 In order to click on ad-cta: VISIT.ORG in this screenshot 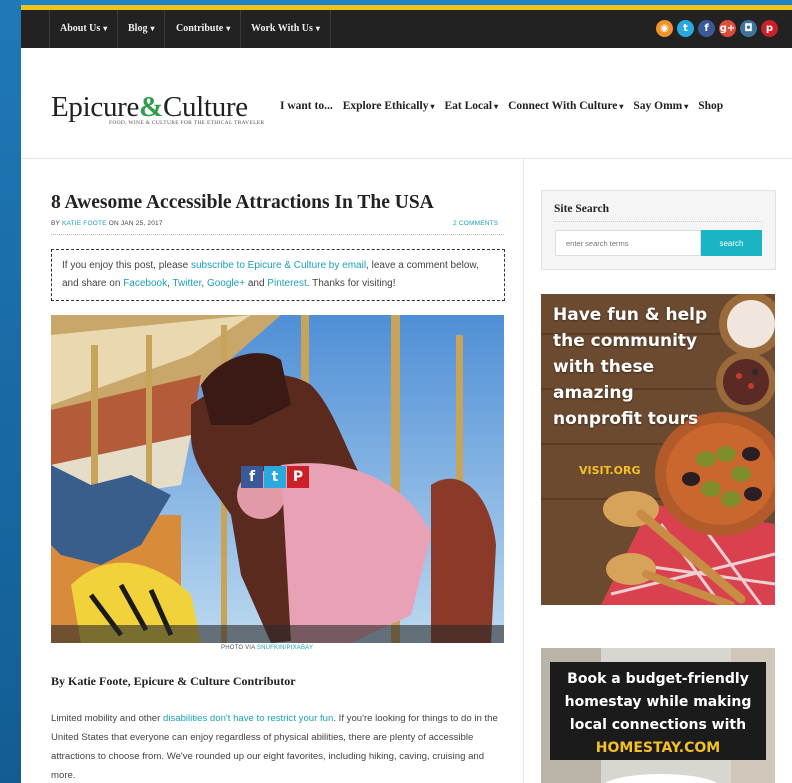, I will do `click(610, 470)`.